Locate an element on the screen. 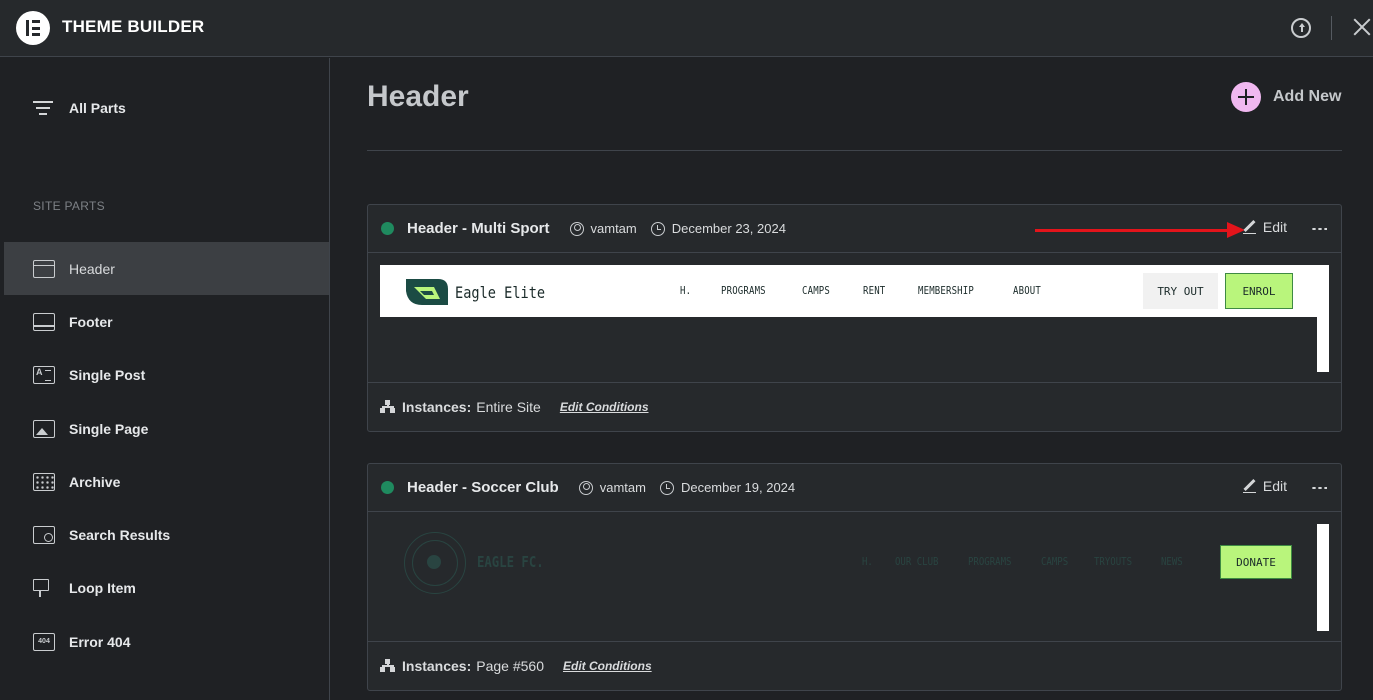  sidebar-item-archive: Archive is located at coordinates (164, 481).